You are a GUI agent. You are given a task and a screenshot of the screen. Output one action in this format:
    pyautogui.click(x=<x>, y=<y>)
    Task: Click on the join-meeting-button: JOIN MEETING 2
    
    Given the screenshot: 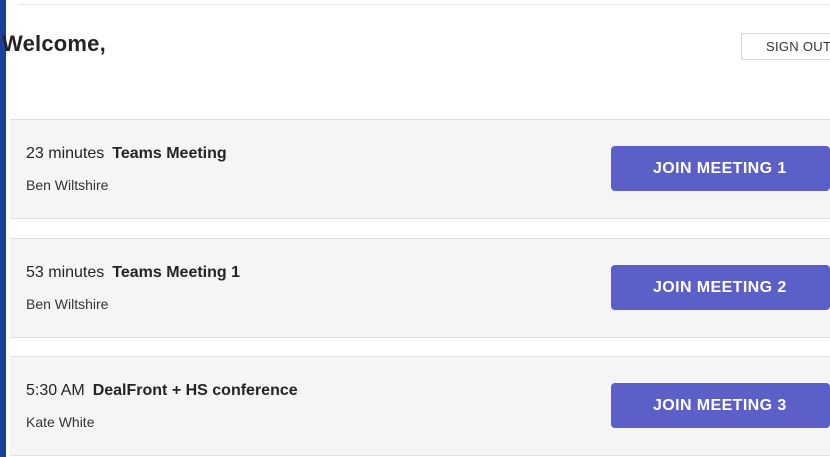 What is the action you would take?
    pyautogui.click(x=720, y=287)
    